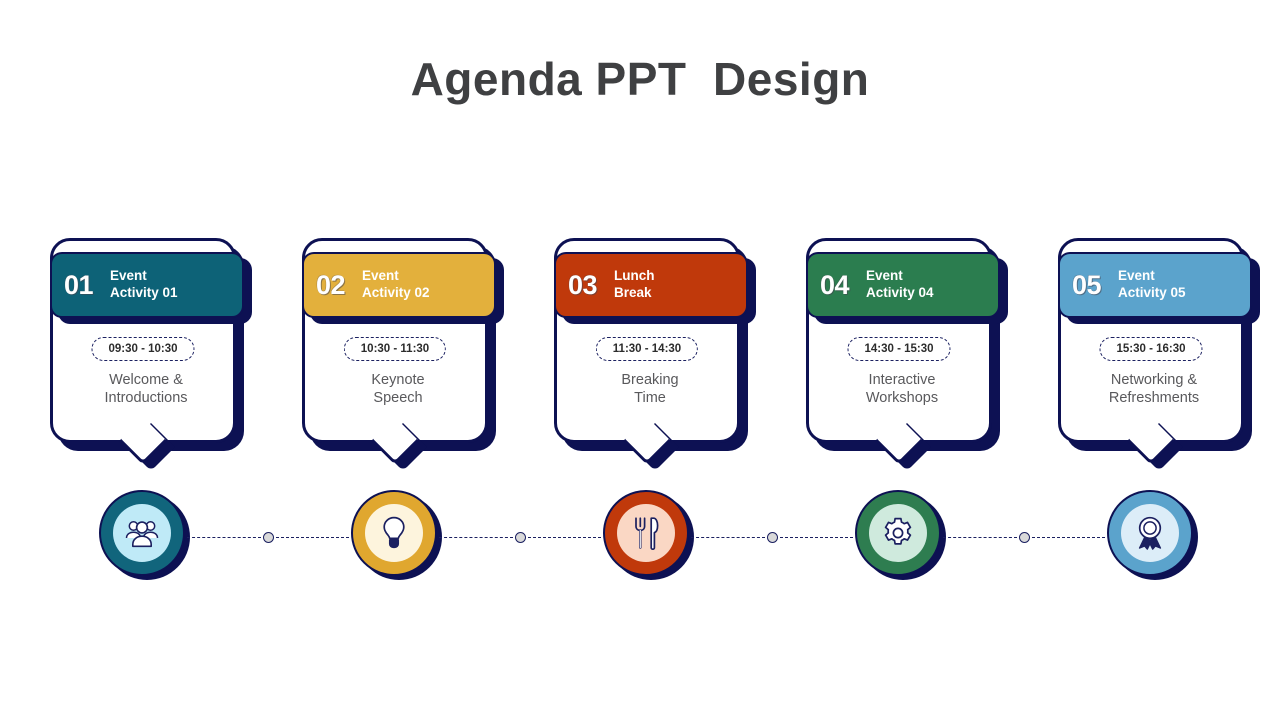 The height and width of the screenshot is (720, 1280). Describe the element at coordinates (144, 284) in the screenshot. I see `step-label-01: Event Activity 01` at that location.